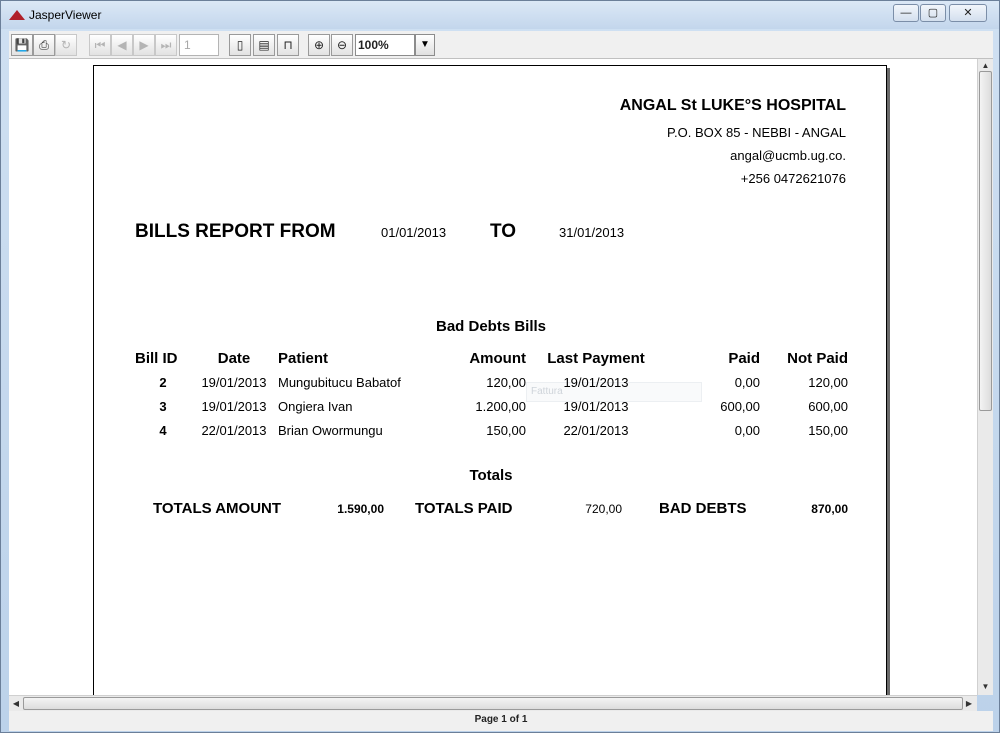  What do you see at coordinates (503, 231) in the screenshot?
I see `report-to-label: TO` at bounding box center [503, 231].